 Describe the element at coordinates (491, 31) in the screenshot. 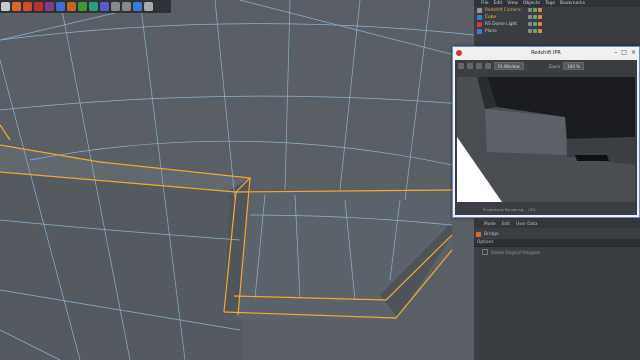

I see `object-name: Plane` at that location.